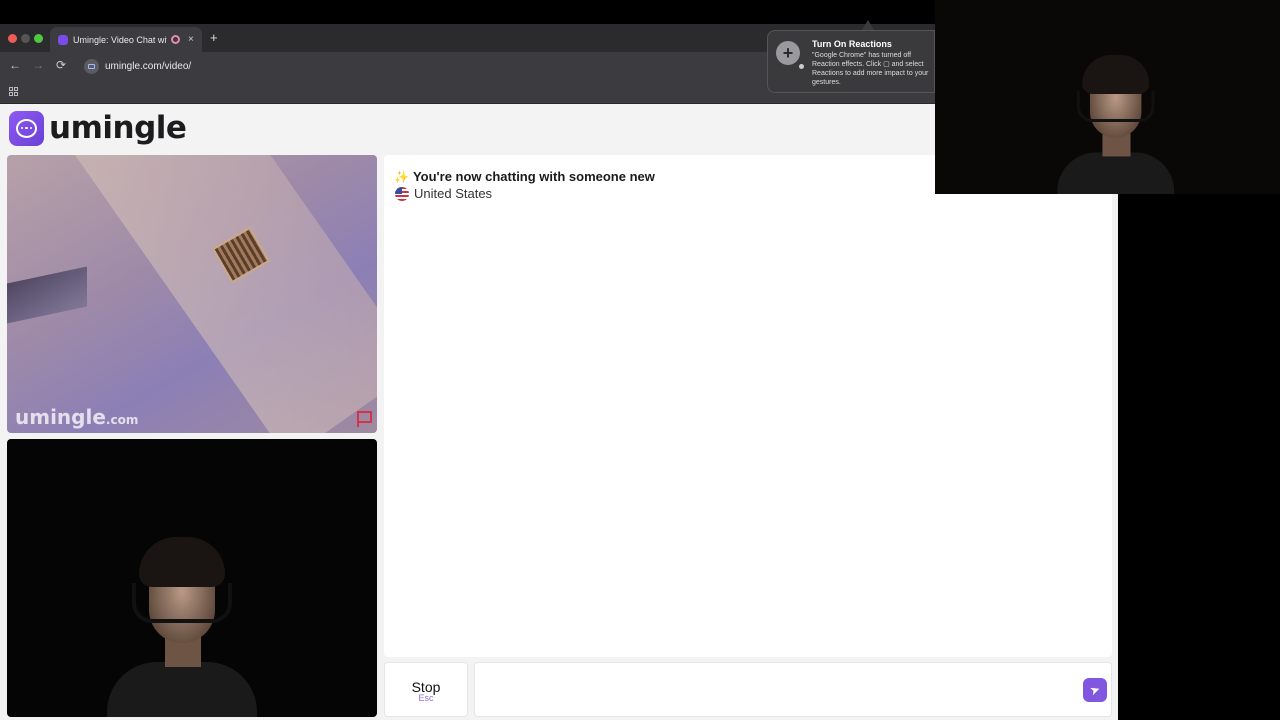  What do you see at coordinates (364, 419) in the screenshot?
I see `report-flag-icon` at bounding box center [364, 419].